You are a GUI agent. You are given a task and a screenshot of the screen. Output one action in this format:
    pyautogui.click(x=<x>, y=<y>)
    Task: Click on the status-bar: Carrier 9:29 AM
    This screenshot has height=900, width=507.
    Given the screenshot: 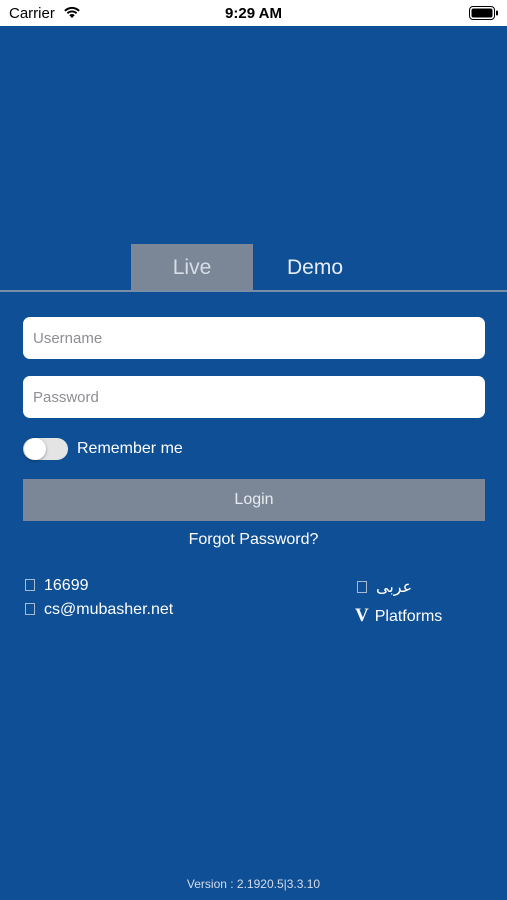 What is the action you would take?
    pyautogui.click(x=253, y=13)
    